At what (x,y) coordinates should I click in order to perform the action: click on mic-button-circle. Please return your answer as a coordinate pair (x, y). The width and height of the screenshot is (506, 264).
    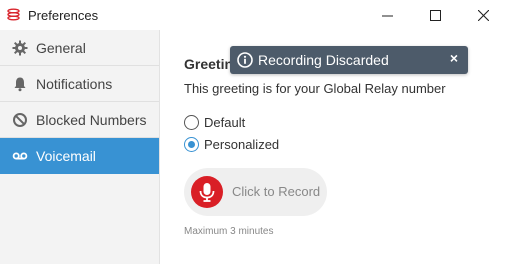
    Looking at the image, I should click on (207, 192).